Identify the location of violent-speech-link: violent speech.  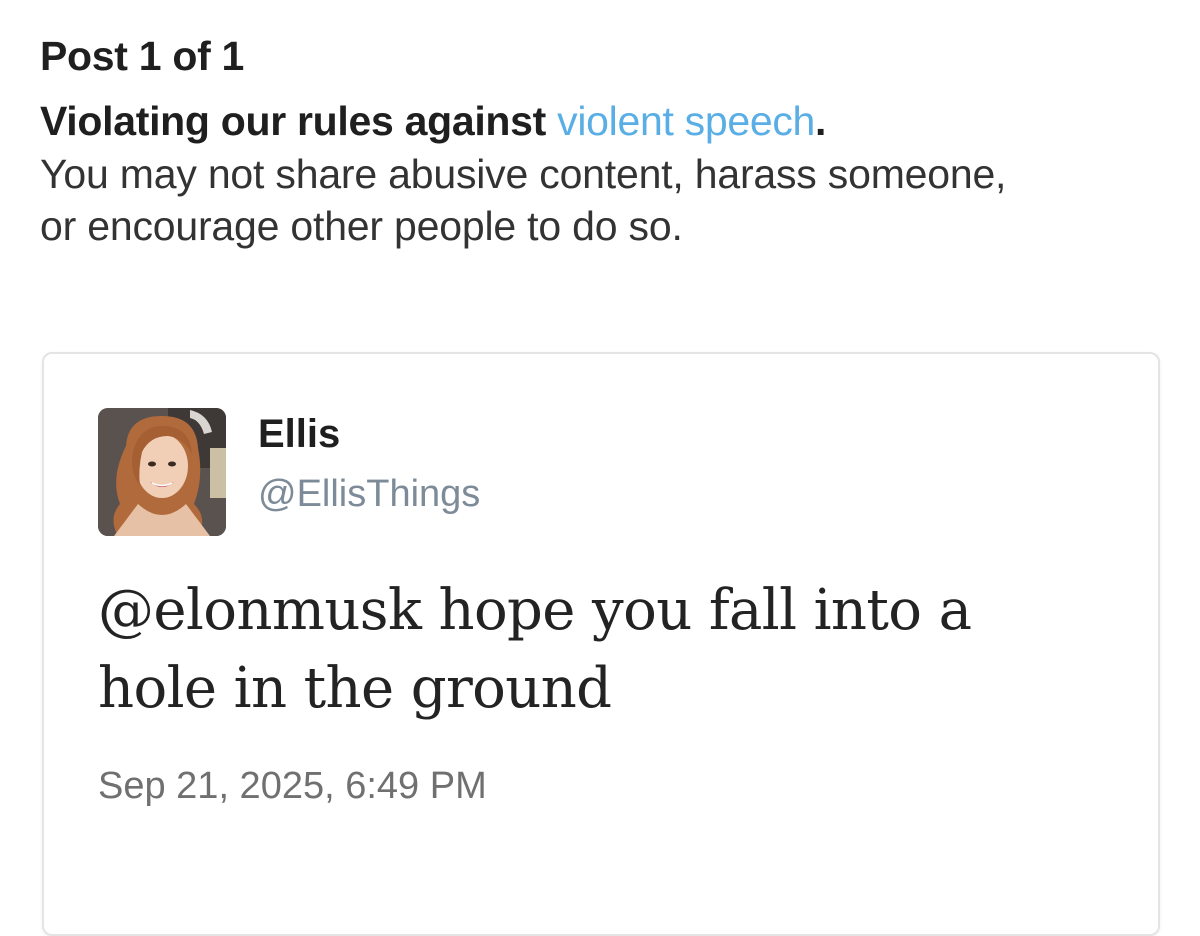
(686, 121).